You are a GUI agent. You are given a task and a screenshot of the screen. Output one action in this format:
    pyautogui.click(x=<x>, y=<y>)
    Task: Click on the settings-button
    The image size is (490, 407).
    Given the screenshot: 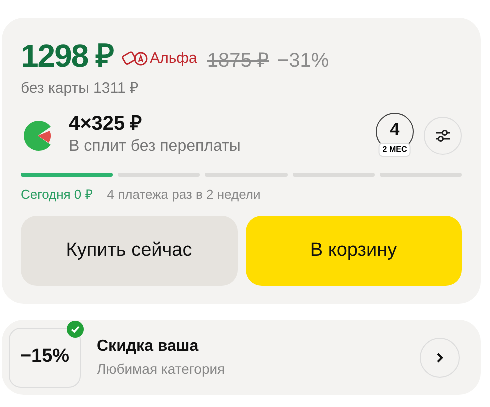 What is the action you would take?
    pyautogui.click(x=443, y=135)
    